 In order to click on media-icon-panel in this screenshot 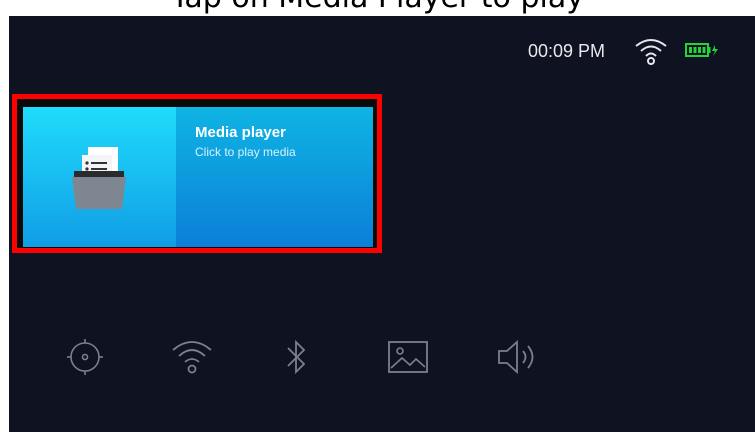, I will do `click(99, 177)`.